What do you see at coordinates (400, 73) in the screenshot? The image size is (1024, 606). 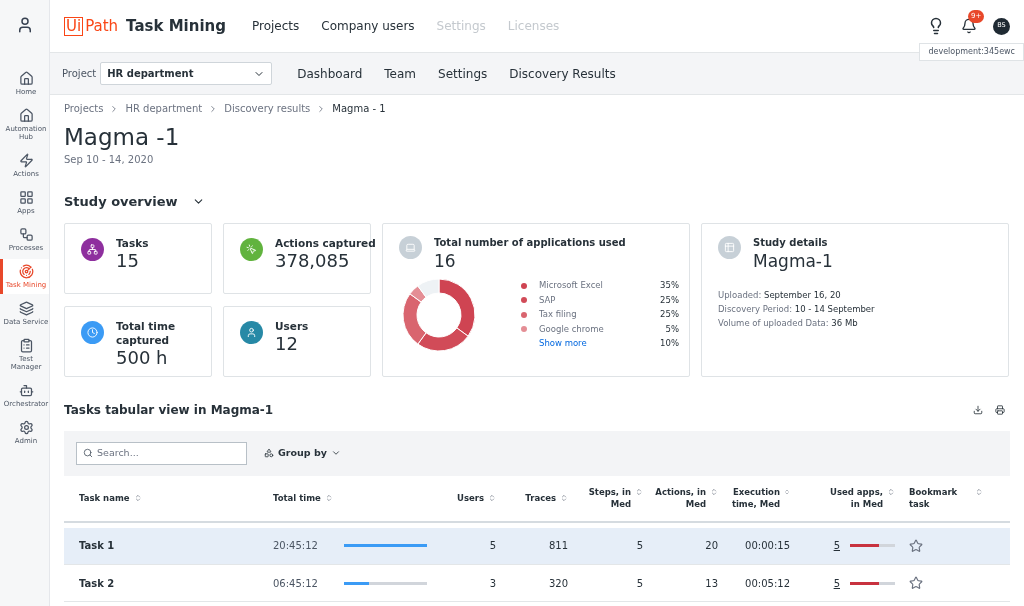 I see `tab: Team` at bounding box center [400, 73].